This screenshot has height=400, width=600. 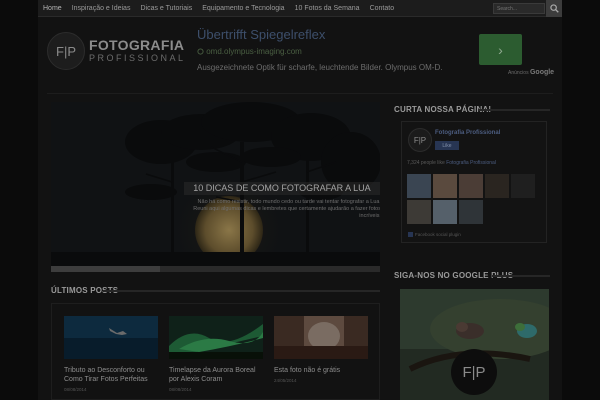 I want to click on logo-mark: F|P, so click(x=66, y=51).